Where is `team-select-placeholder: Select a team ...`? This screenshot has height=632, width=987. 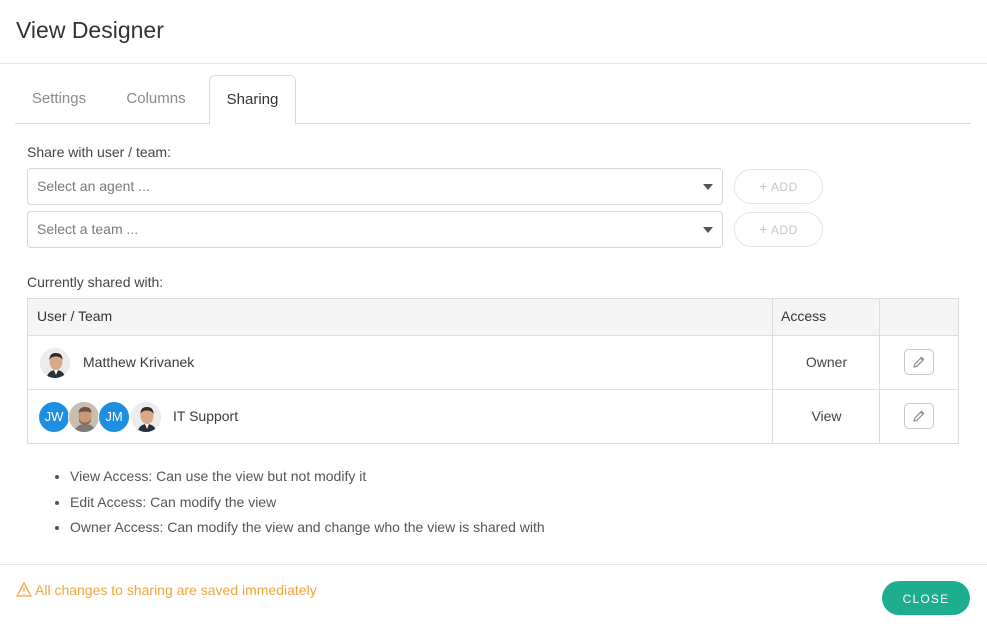
team-select-placeholder: Select a team ... is located at coordinates (88, 229).